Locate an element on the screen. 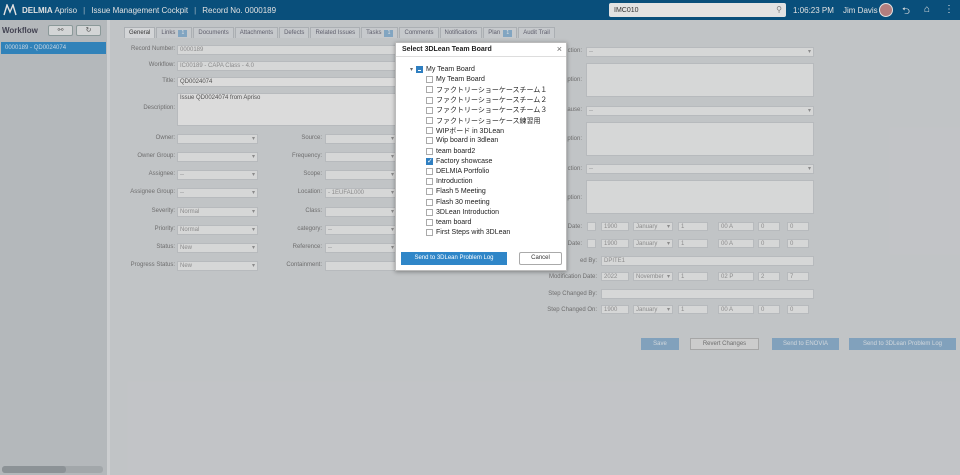 This screenshot has height=475, width=960. tree-root: ▾ My Team Board is located at coordinates (442, 69).